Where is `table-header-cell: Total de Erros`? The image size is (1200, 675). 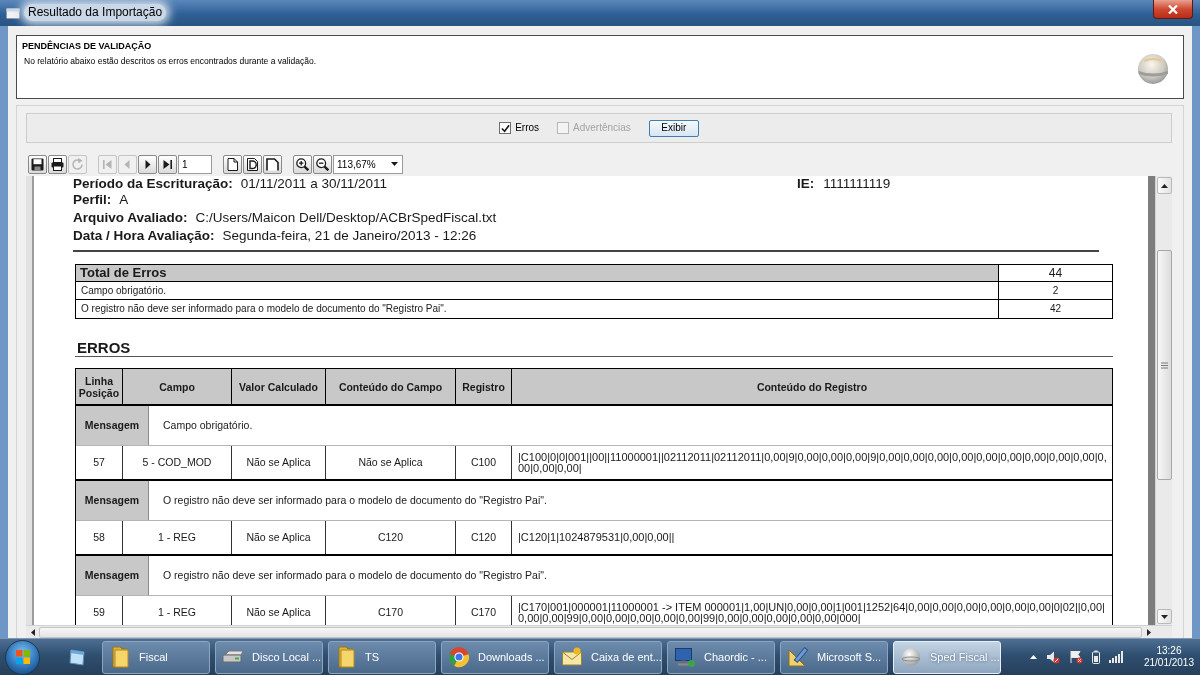
table-header-cell: Total de Erros is located at coordinates (537, 273).